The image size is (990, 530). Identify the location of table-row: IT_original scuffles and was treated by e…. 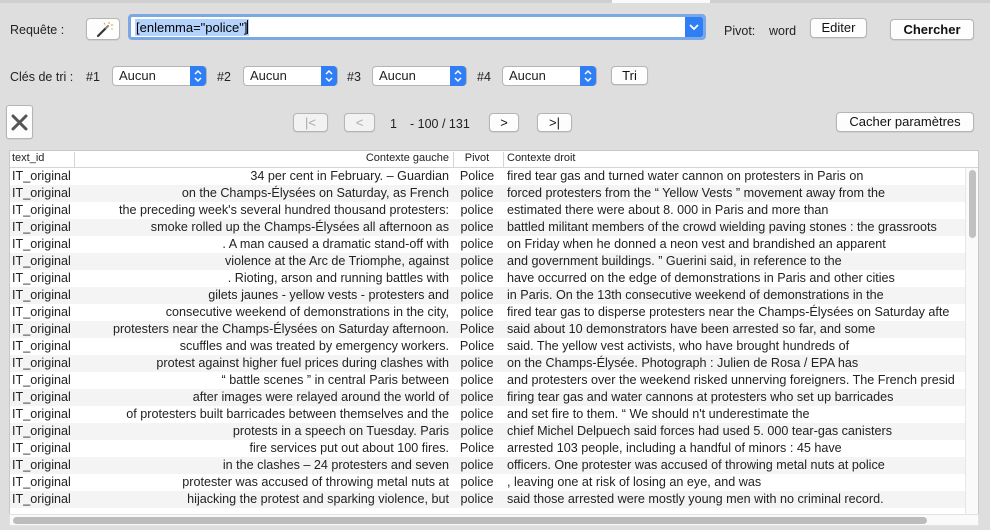
(494, 346).